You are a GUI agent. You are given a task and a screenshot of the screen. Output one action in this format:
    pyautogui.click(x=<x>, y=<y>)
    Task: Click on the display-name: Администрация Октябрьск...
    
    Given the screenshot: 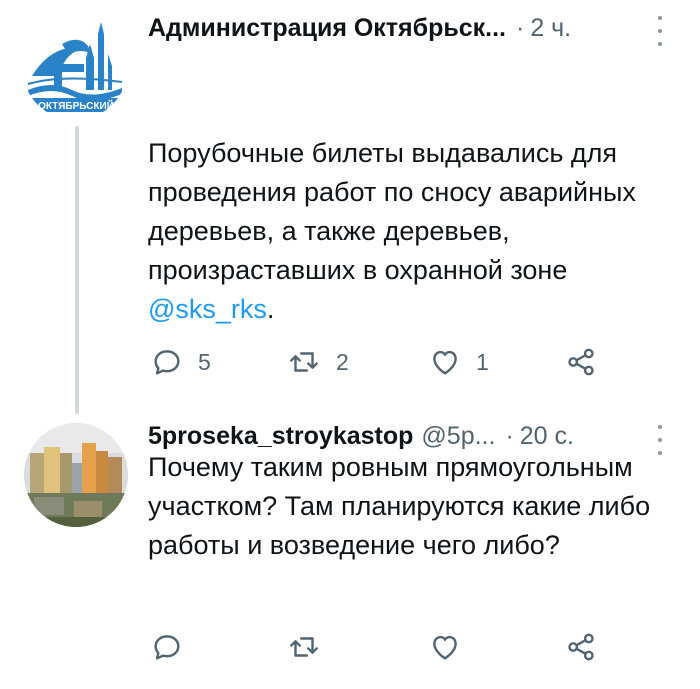 What is the action you would take?
    pyautogui.click(x=327, y=28)
    